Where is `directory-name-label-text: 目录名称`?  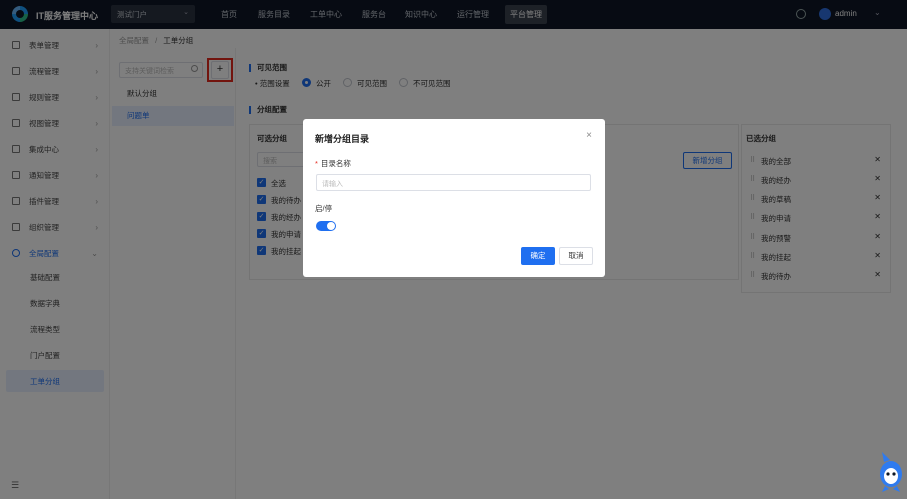
directory-name-label-text: 目录名称 is located at coordinates (335, 163).